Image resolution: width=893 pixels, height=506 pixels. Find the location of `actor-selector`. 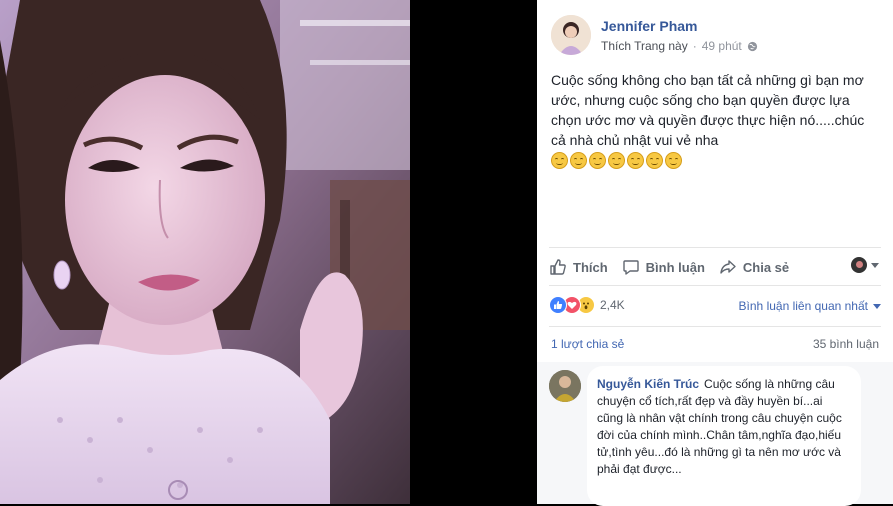

actor-selector is located at coordinates (865, 265).